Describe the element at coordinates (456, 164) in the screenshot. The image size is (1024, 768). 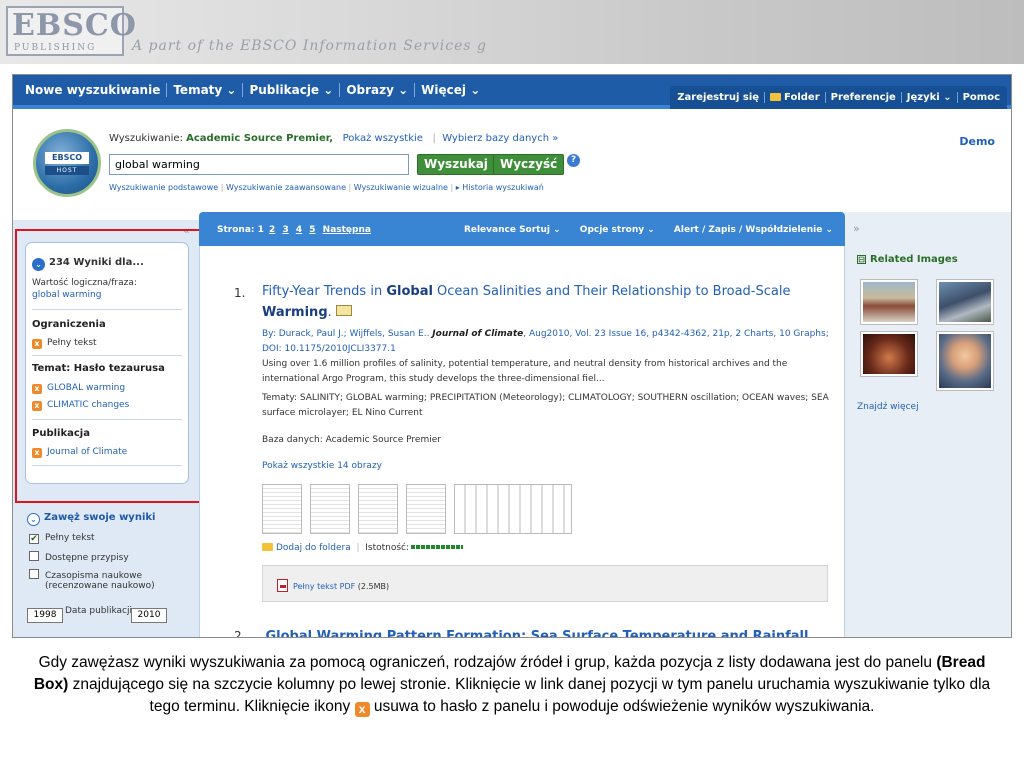
I see `search-button: Wyszukaj` at that location.